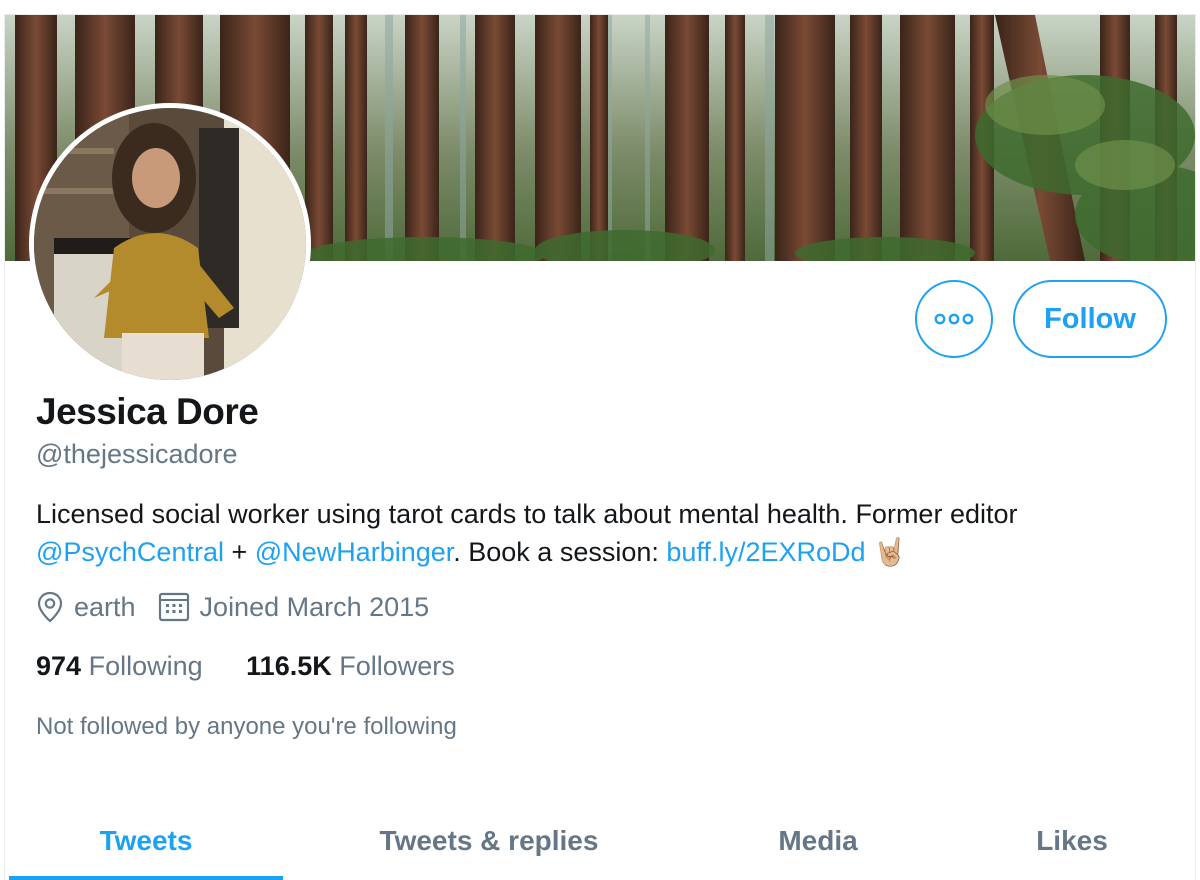  I want to click on followers-count: 116.5K, so click(289, 666).